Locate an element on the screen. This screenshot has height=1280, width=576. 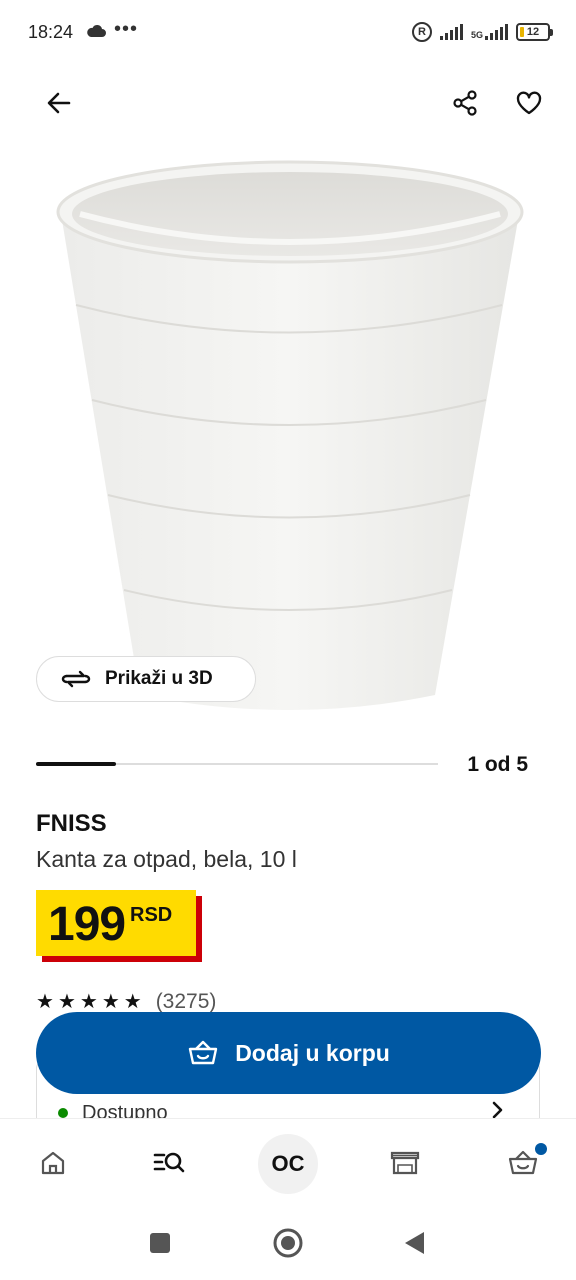
product-description: Kanta za otpad, bela, 10 l is located at coordinates (166, 859).